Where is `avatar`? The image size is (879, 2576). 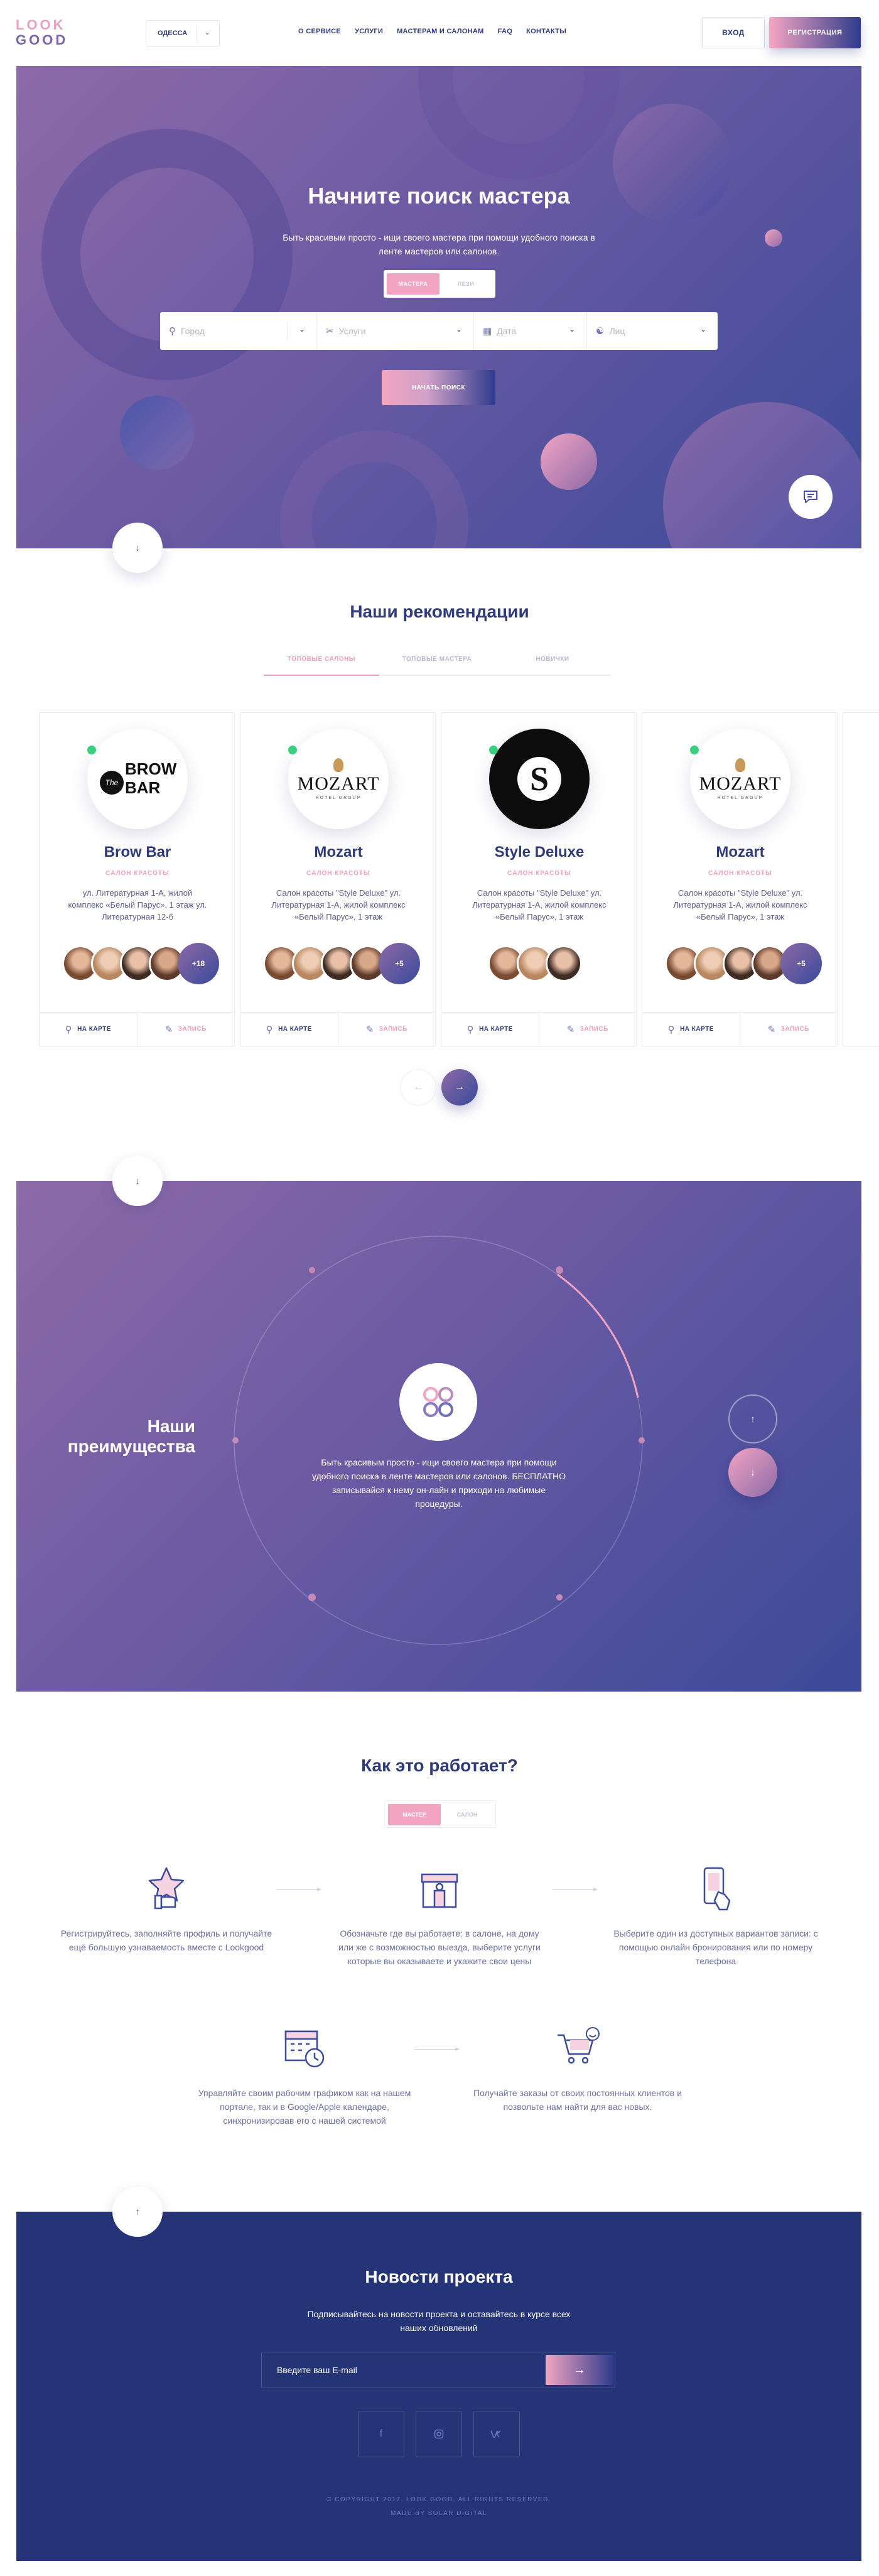
avatar is located at coordinates (564, 963).